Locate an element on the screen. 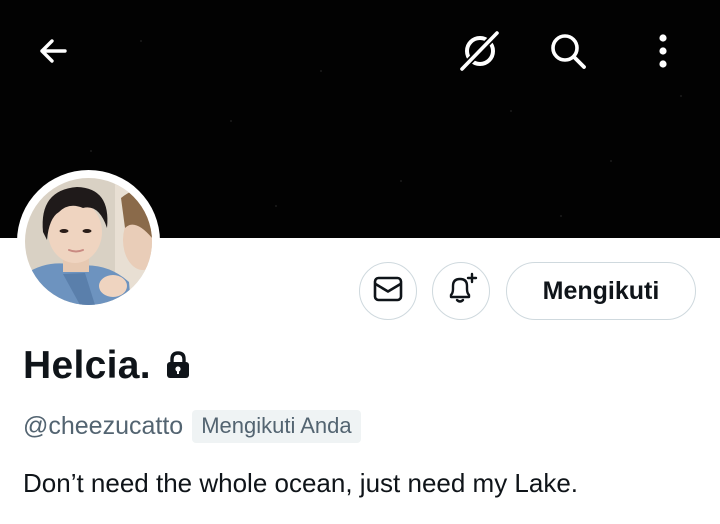 The height and width of the screenshot is (524, 720). name-row: Helcia. is located at coordinates (107, 366).